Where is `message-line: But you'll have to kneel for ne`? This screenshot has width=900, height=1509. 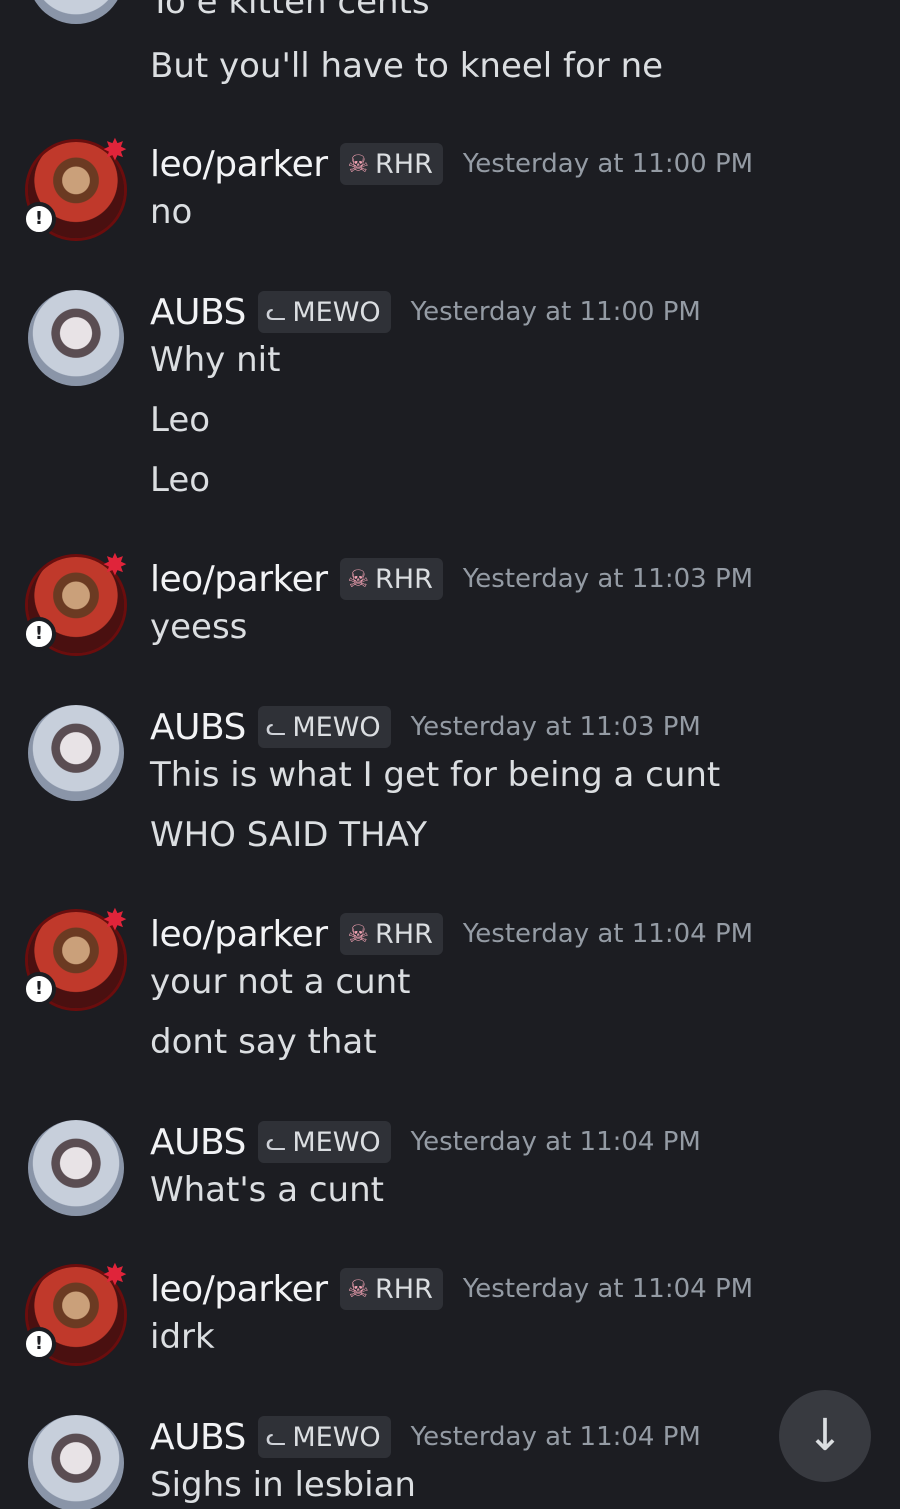 message-line: But you'll have to kneel for ne is located at coordinates (407, 66).